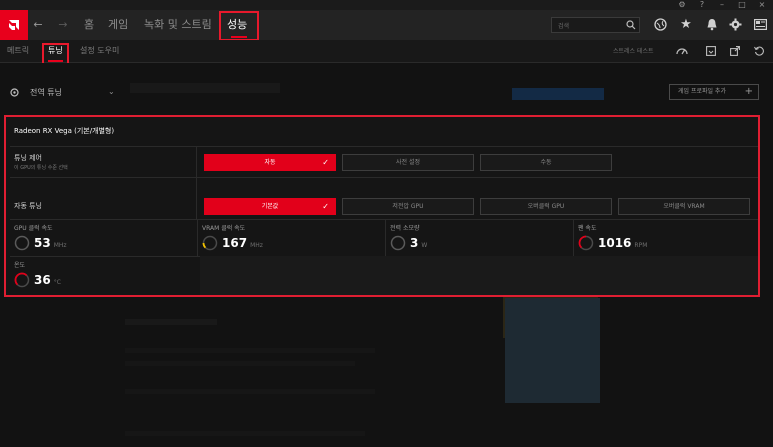  Describe the element at coordinates (712, 24) in the screenshot. I see `bell-icon` at that location.